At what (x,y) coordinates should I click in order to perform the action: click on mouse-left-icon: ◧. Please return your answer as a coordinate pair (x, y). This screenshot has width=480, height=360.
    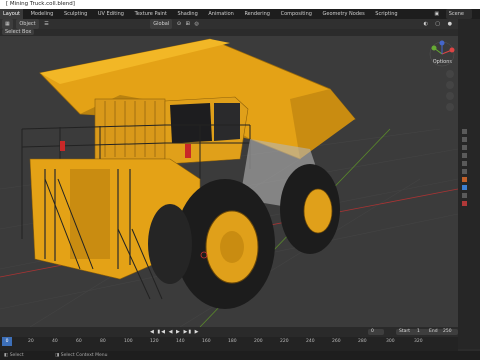
    Looking at the image, I should click on (6, 355).